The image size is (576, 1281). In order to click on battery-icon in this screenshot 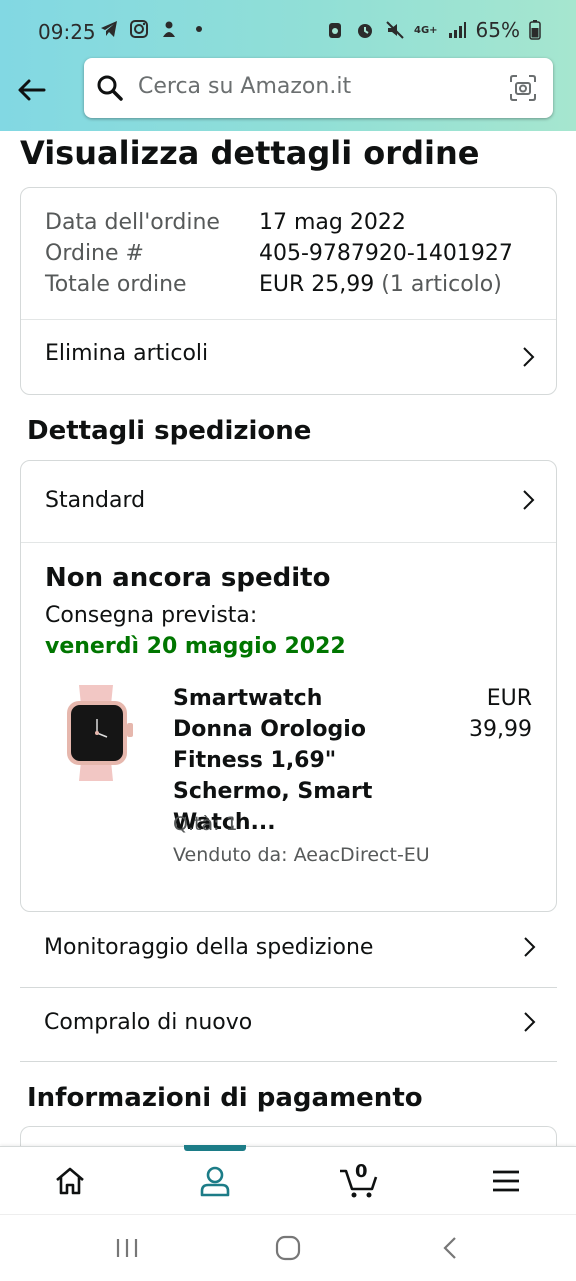, I will do `click(535, 30)`.